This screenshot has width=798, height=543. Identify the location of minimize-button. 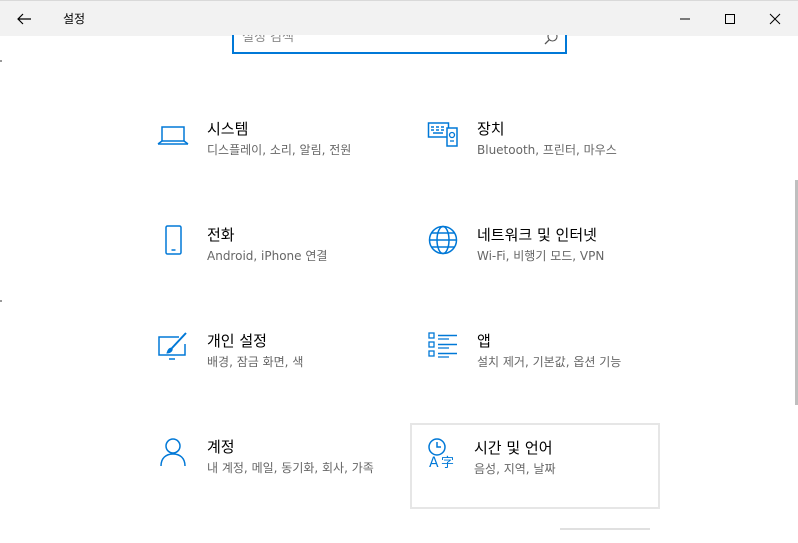
(685, 19).